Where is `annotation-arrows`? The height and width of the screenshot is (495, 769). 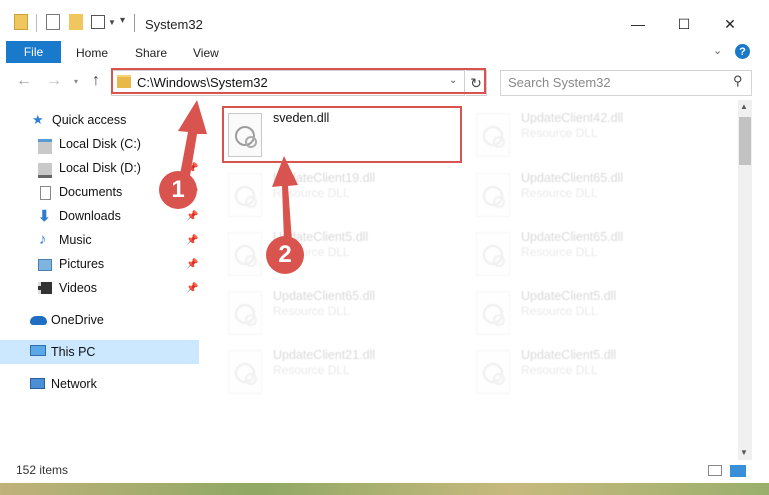
annotation-arrows is located at coordinates (238, 170).